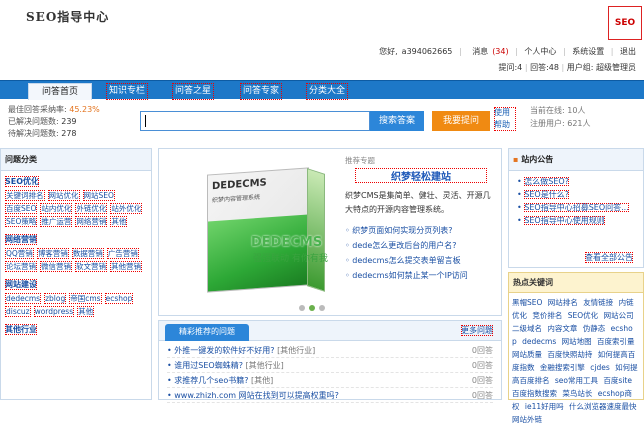 The image size is (644, 429). Describe the element at coordinates (609, 257) in the screenshot. I see `all-notices-link: 查看全部公告` at that location.